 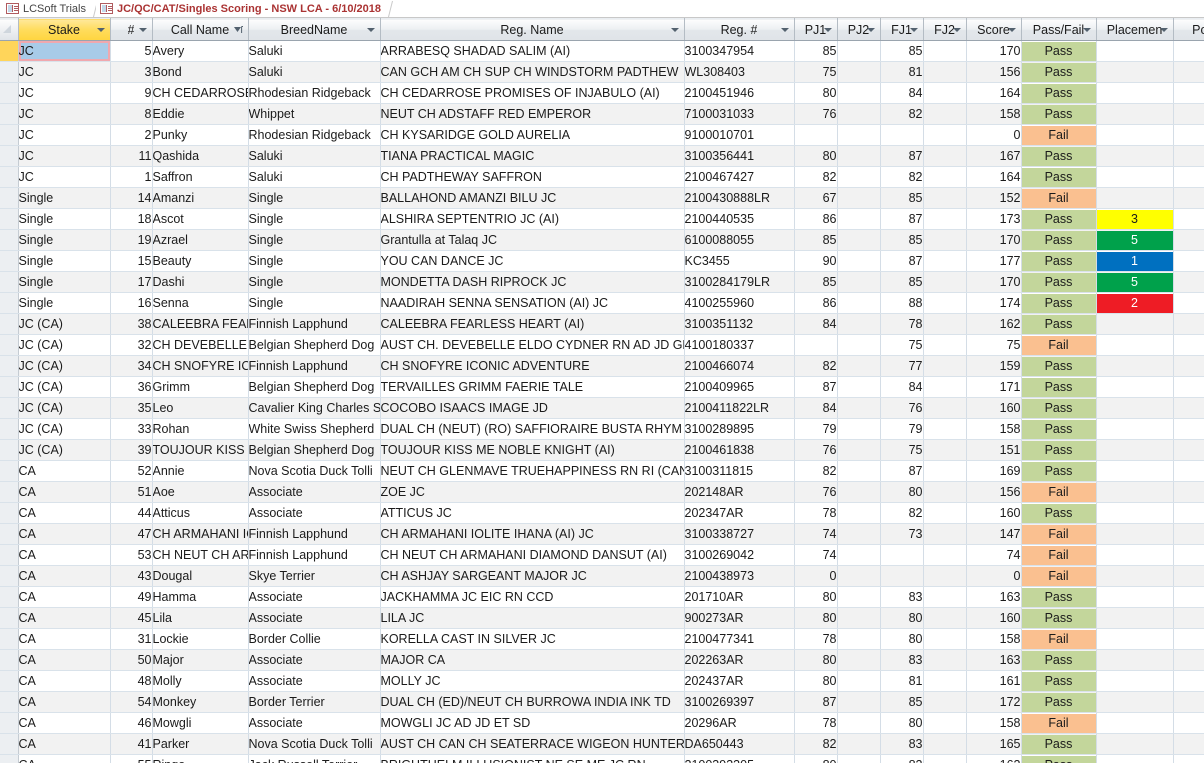 What do you see at coordinates (314, 345) in the screenshot?
I see `cell-breed: Belgian Shepherd Dog` at bounding box center [314, 345].